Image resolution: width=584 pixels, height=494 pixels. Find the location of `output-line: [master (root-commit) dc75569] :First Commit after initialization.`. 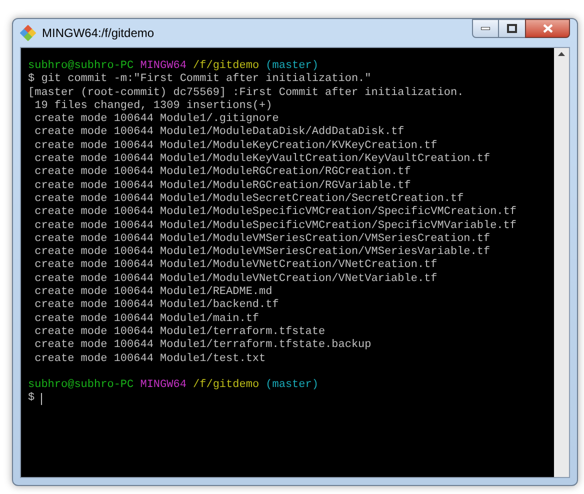

output-line: [master (root-commit) dc75569] :First Commit after initialization. is located at coordinates (246, 93).